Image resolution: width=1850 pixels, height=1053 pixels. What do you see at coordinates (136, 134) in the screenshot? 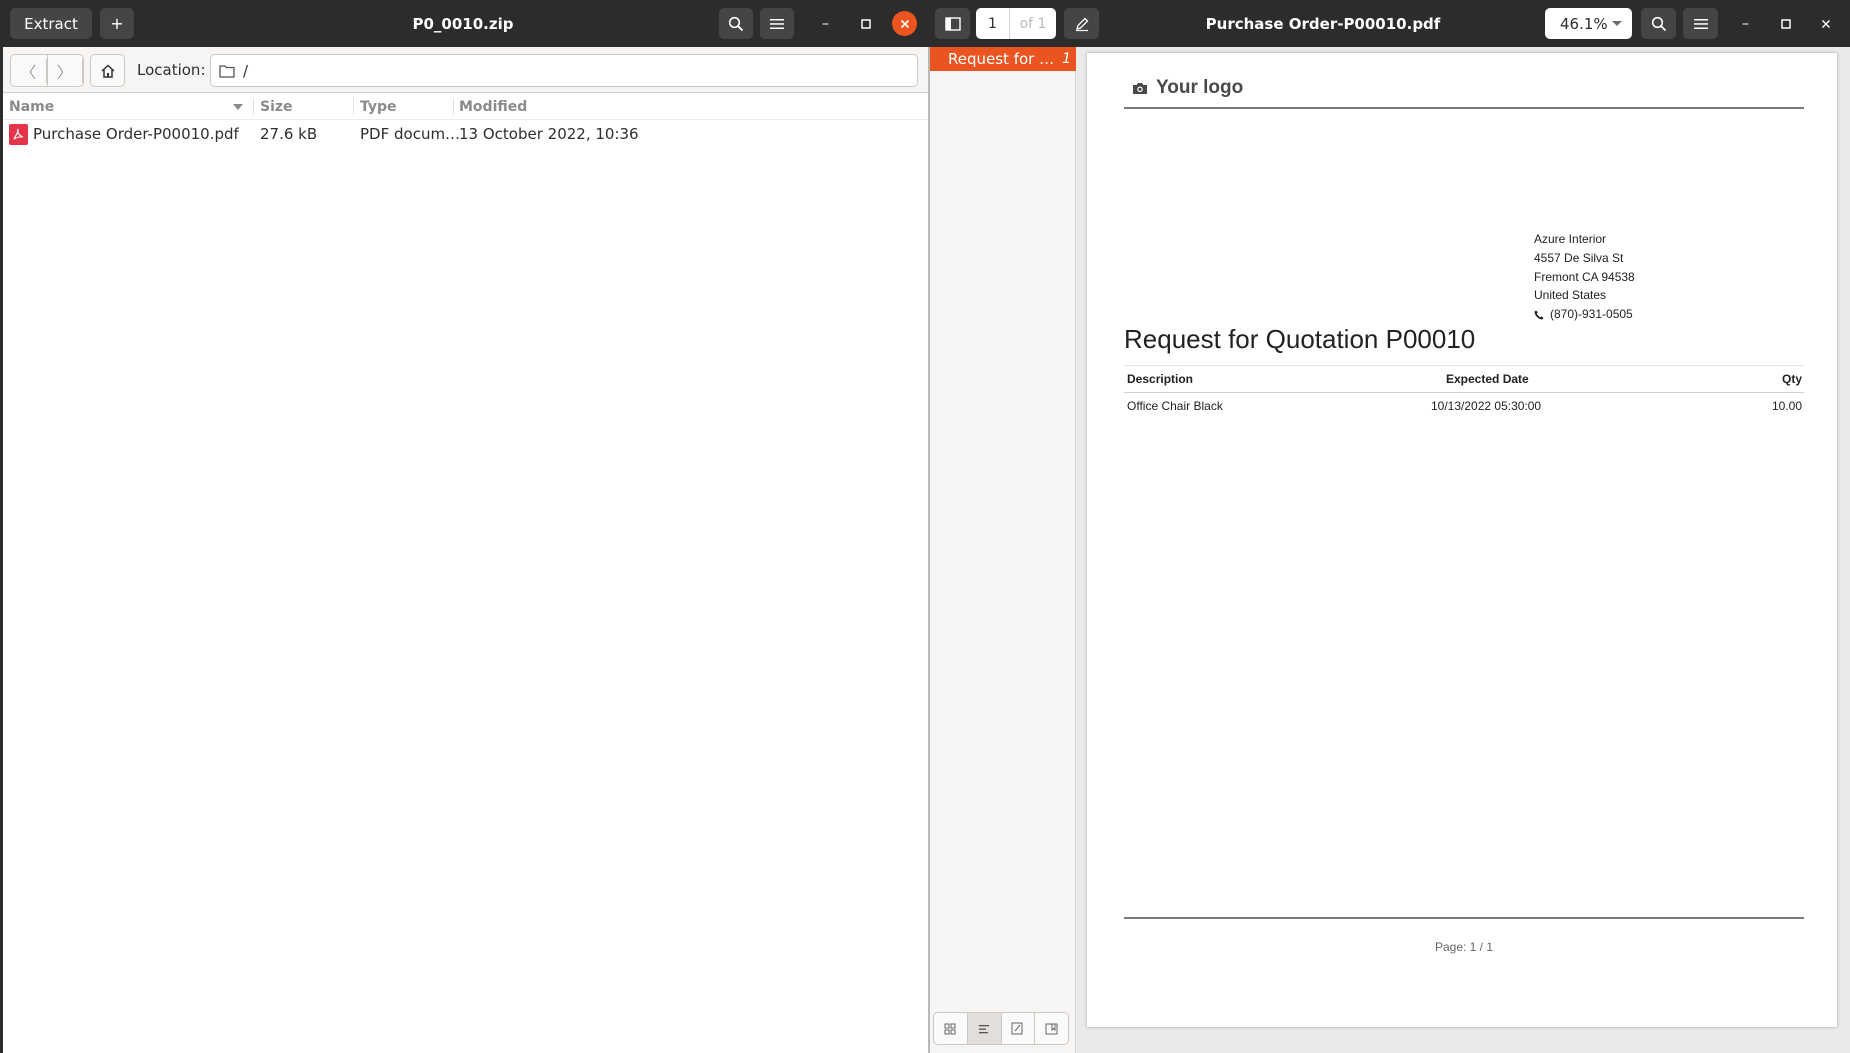
I see `file-name: Purchase Order-P00010.pdf` at bounding box center [136, 134].